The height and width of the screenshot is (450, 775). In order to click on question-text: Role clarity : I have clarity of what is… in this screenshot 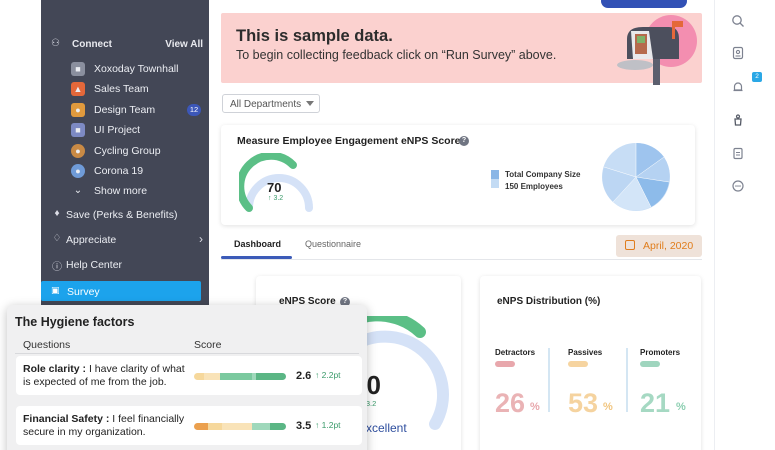, I will do `click(107, 376)`.